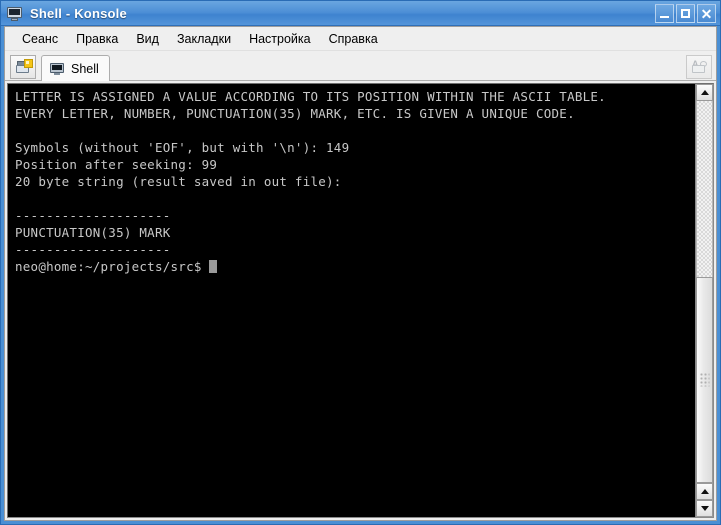  What do you see at coordinates (85, 68) in the screenshot?
I see `tab-label: Shell` at bounding box center [85, 68].